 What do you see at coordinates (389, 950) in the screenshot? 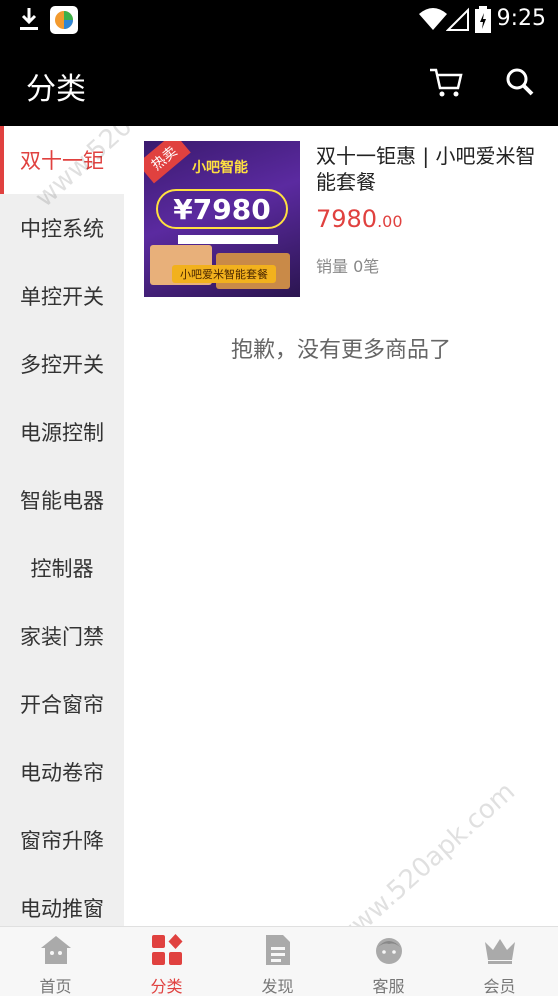
I see `customer-service-icon` at bounding box center [389, 950].